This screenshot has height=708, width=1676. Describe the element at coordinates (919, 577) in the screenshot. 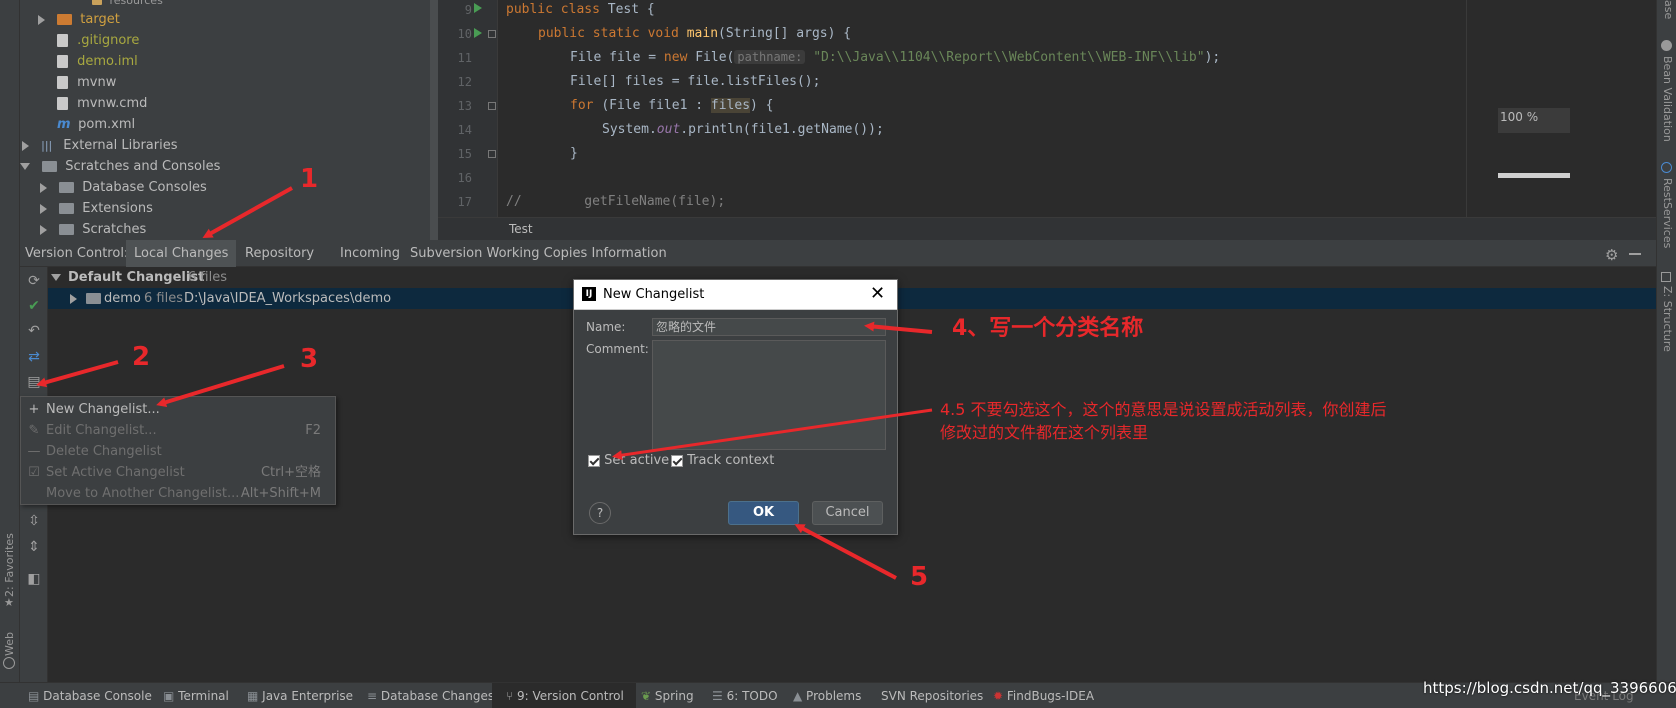

I see `annotation-5: 5` at that location.